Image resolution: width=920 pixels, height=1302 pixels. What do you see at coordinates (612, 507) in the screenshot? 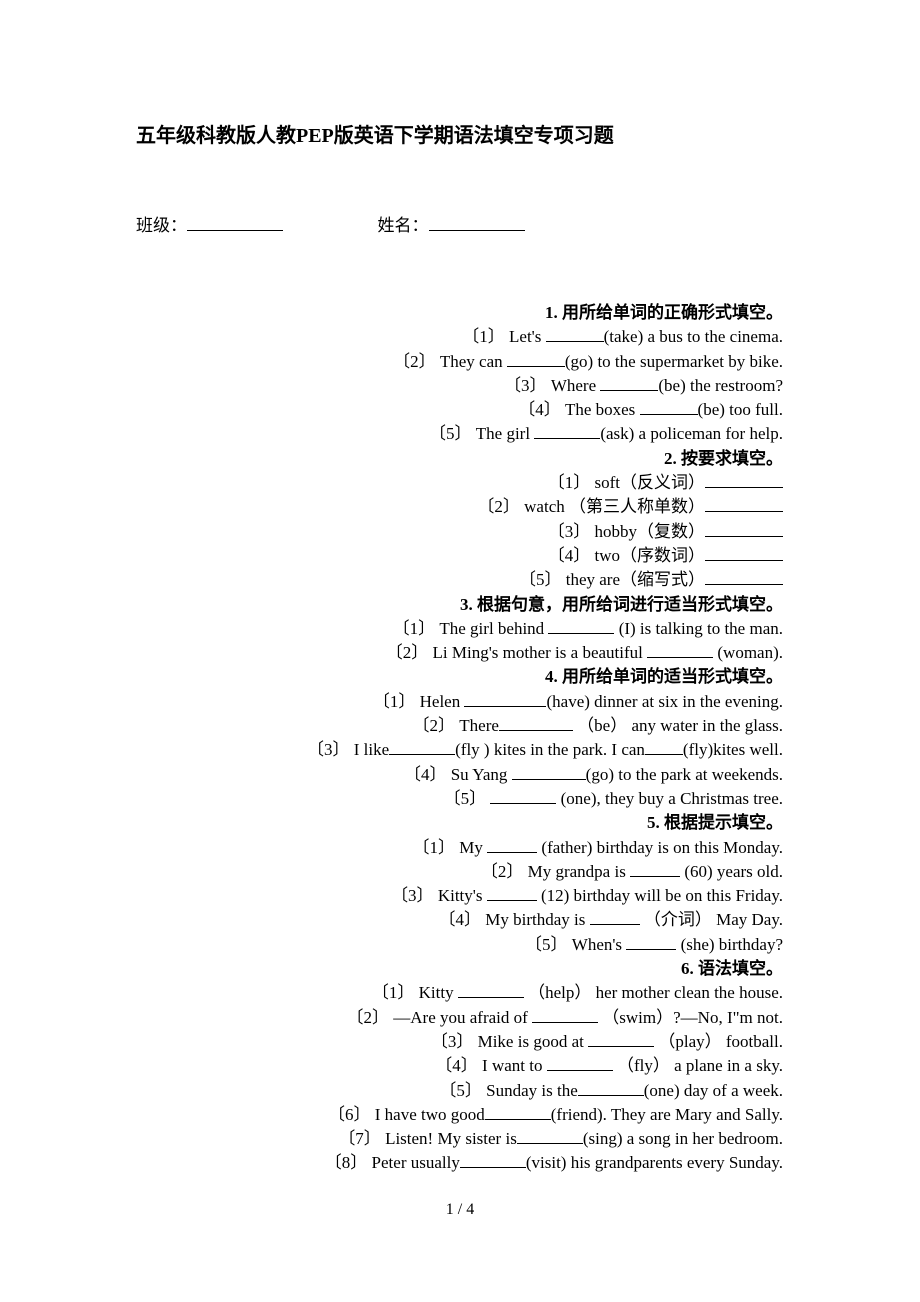
I see `question-text-before: watch （第三人称单数）` at bounding box center [612, 507].